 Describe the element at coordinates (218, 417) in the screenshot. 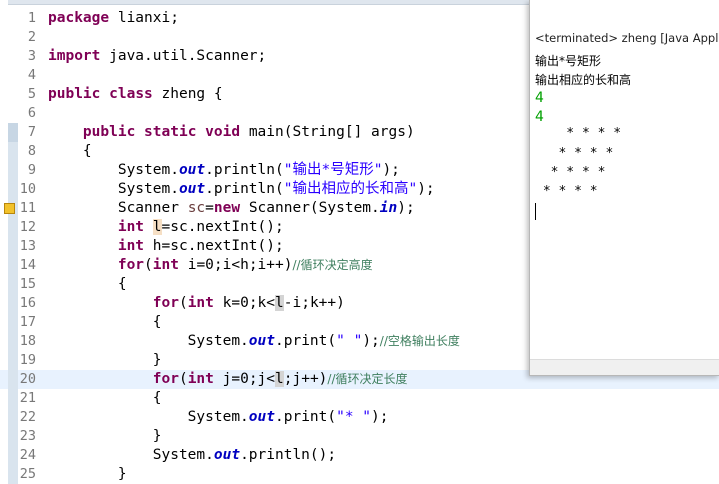

I see `code-text: System.out.print("* ");` at that location.